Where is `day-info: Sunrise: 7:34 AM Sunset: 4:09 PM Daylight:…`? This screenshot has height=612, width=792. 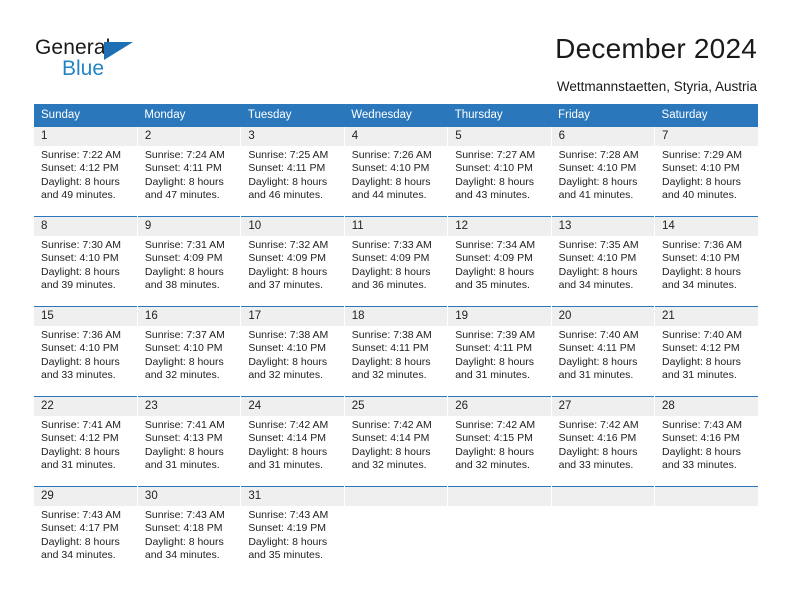
day-info: Sunrise: 7:34 AM Sunset: 4:09 PM Daylight:… is located at coordinates (499, 264).